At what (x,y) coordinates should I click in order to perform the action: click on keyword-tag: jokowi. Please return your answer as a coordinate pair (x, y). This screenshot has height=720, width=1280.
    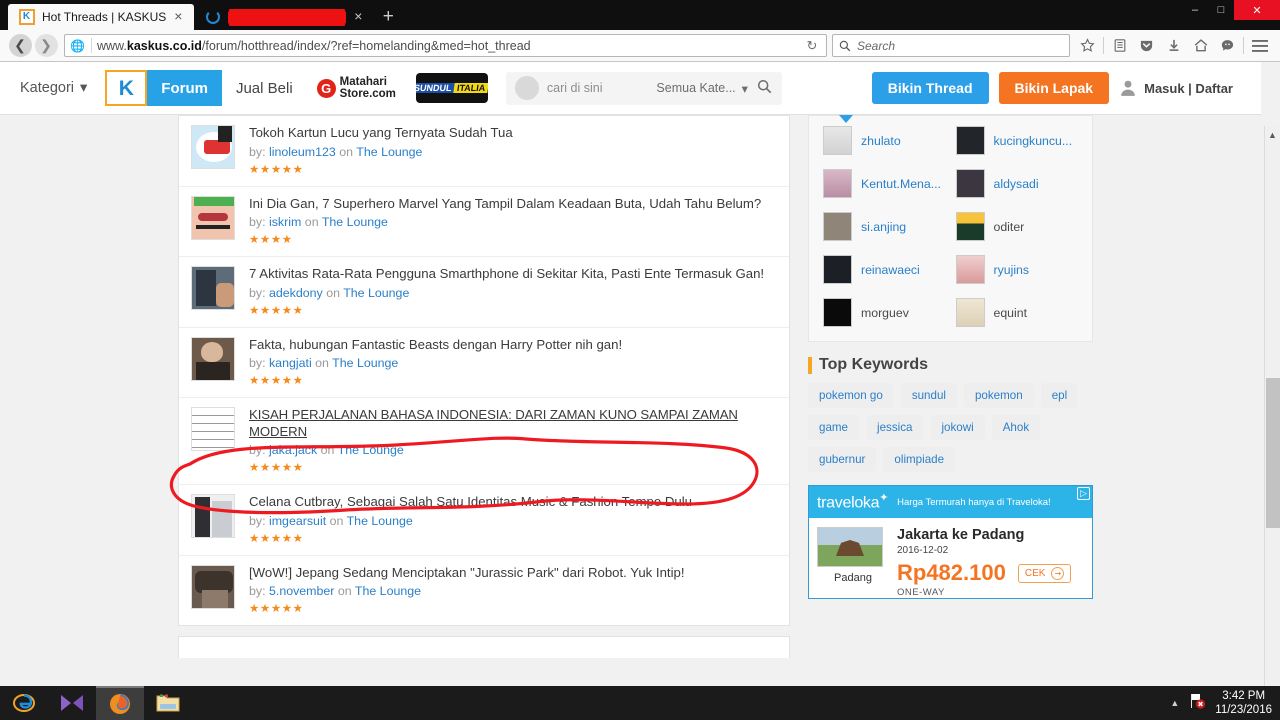
    Looking at the image, I should click on (957, 427).